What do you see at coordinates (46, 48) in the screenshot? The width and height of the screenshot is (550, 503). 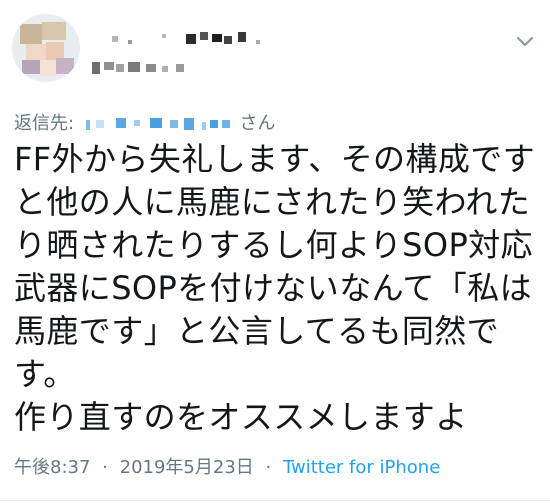 I see `avatar` at bounding box center [46, 48].